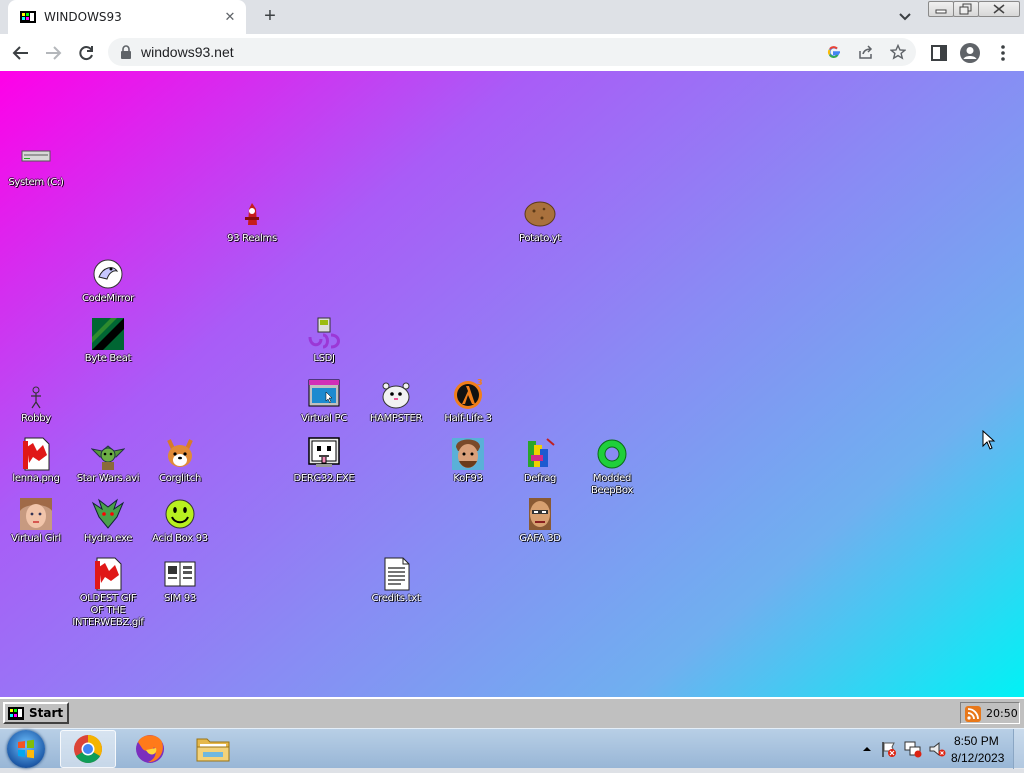 The image size is (1024, 773). I want to click on desktop-icon-93-realms: 93 Realms, so click(252, 221).